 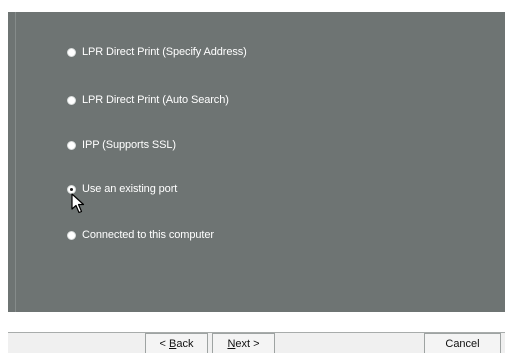 I want to click on next-button-rest: ext >, so click(x=247, y=343).